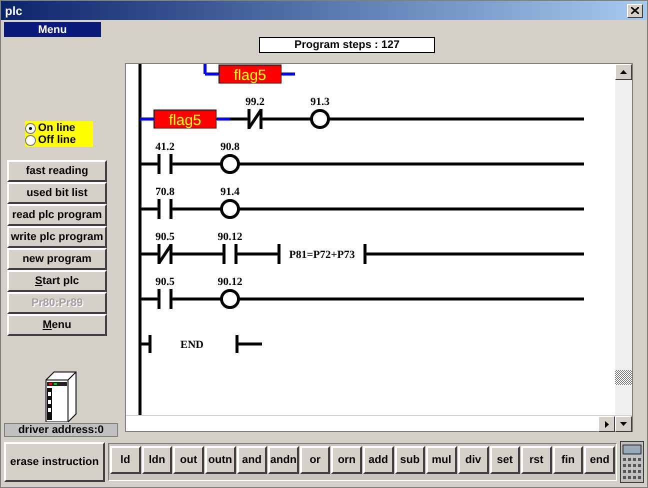 This screenshot has height=488, width=648. What do you see at coordinates (283, 460) in the screenshot?
I see `instruction-button: andn` at bounding box center [283, 460].